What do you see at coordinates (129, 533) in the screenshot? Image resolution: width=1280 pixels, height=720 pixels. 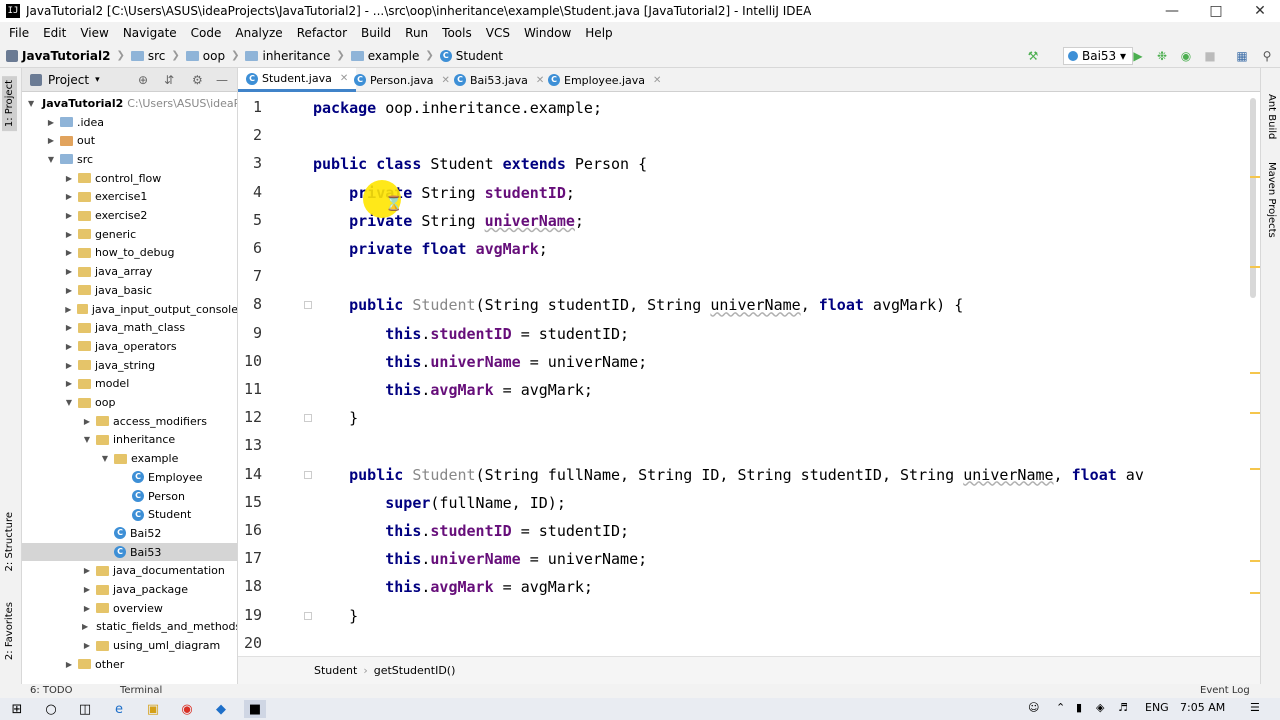 I see `tree-item-bai52: C Bai52` at bounding box center [129, 533].